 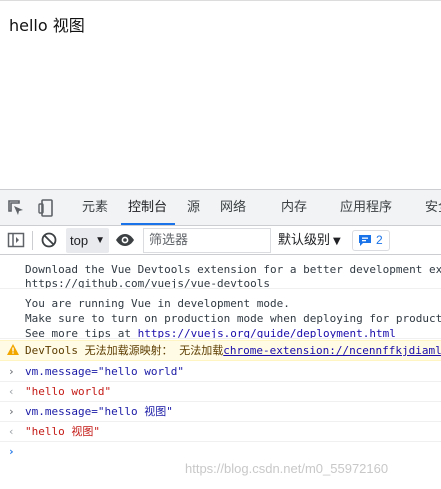 What do you see at coordinates (81, 333) in the screenshot?
I see `message-text: See more tips at` at bounding box center [81, 333].